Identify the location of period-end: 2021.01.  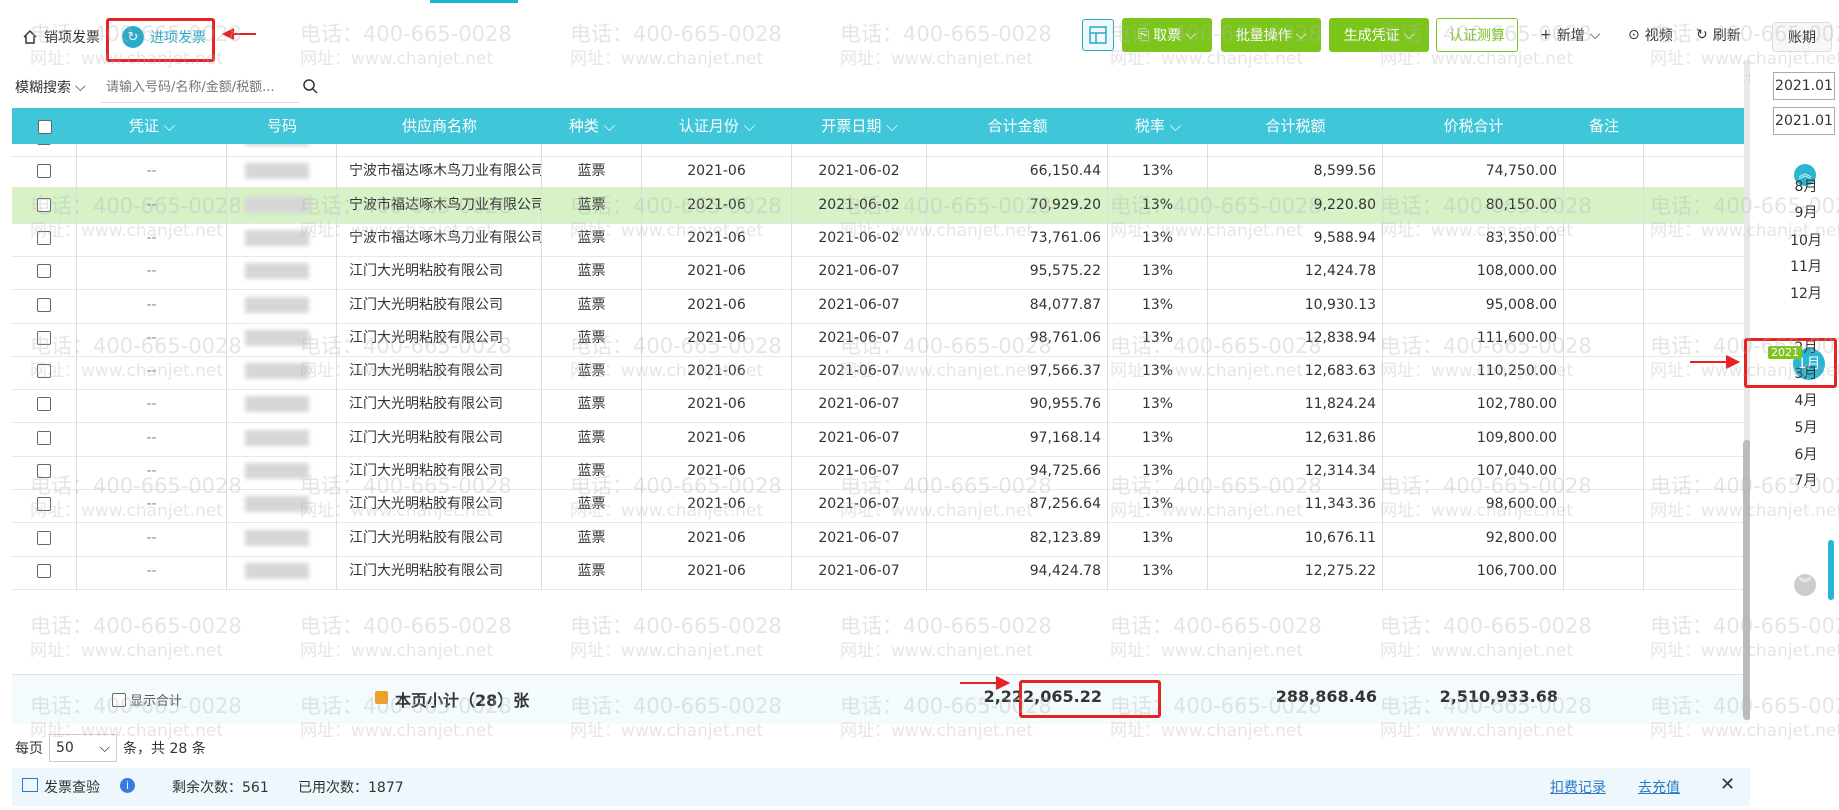
(1804, 121).